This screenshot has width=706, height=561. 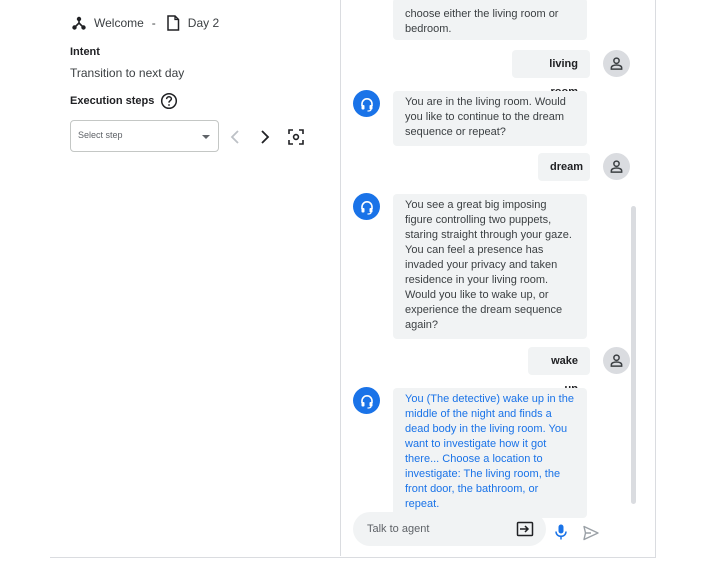 I want to click on send-icon, so click(x=591, y=533).